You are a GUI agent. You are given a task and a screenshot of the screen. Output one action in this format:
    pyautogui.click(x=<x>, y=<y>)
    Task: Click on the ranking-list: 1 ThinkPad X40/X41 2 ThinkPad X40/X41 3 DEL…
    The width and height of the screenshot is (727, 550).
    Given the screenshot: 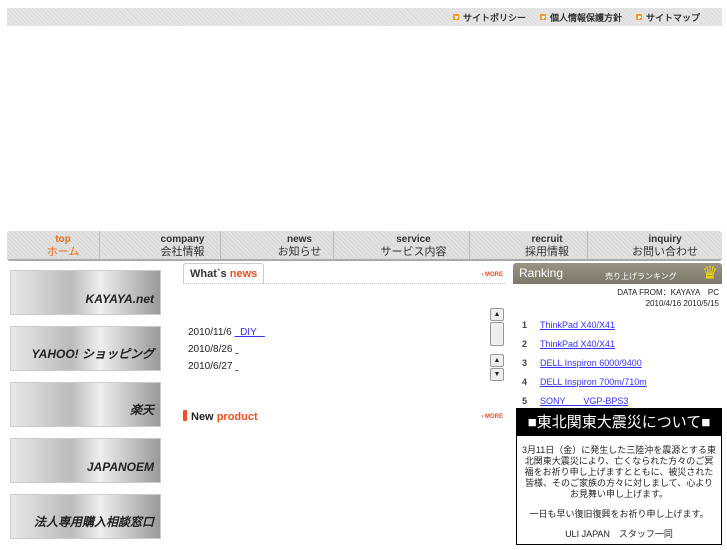 What is the action you would take?
    pyautogui.click(x=617, y=362)
    